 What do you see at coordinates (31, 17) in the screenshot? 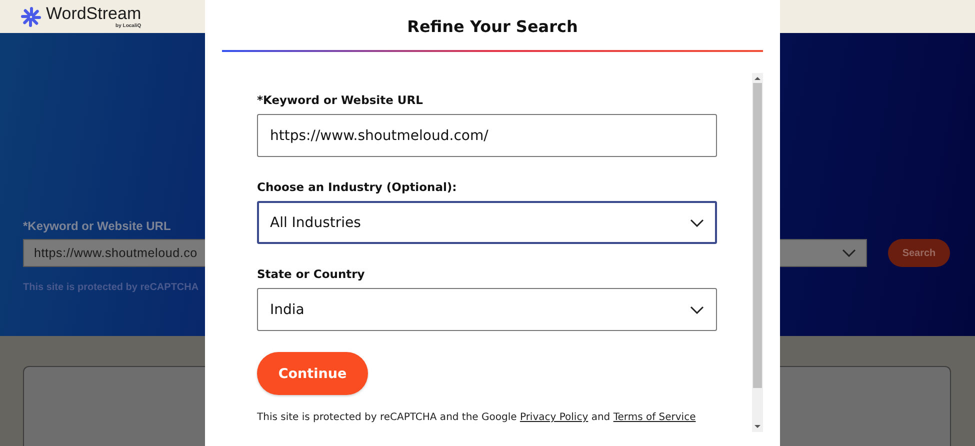
I see `logo-icon` at bounding box center [31, 17].